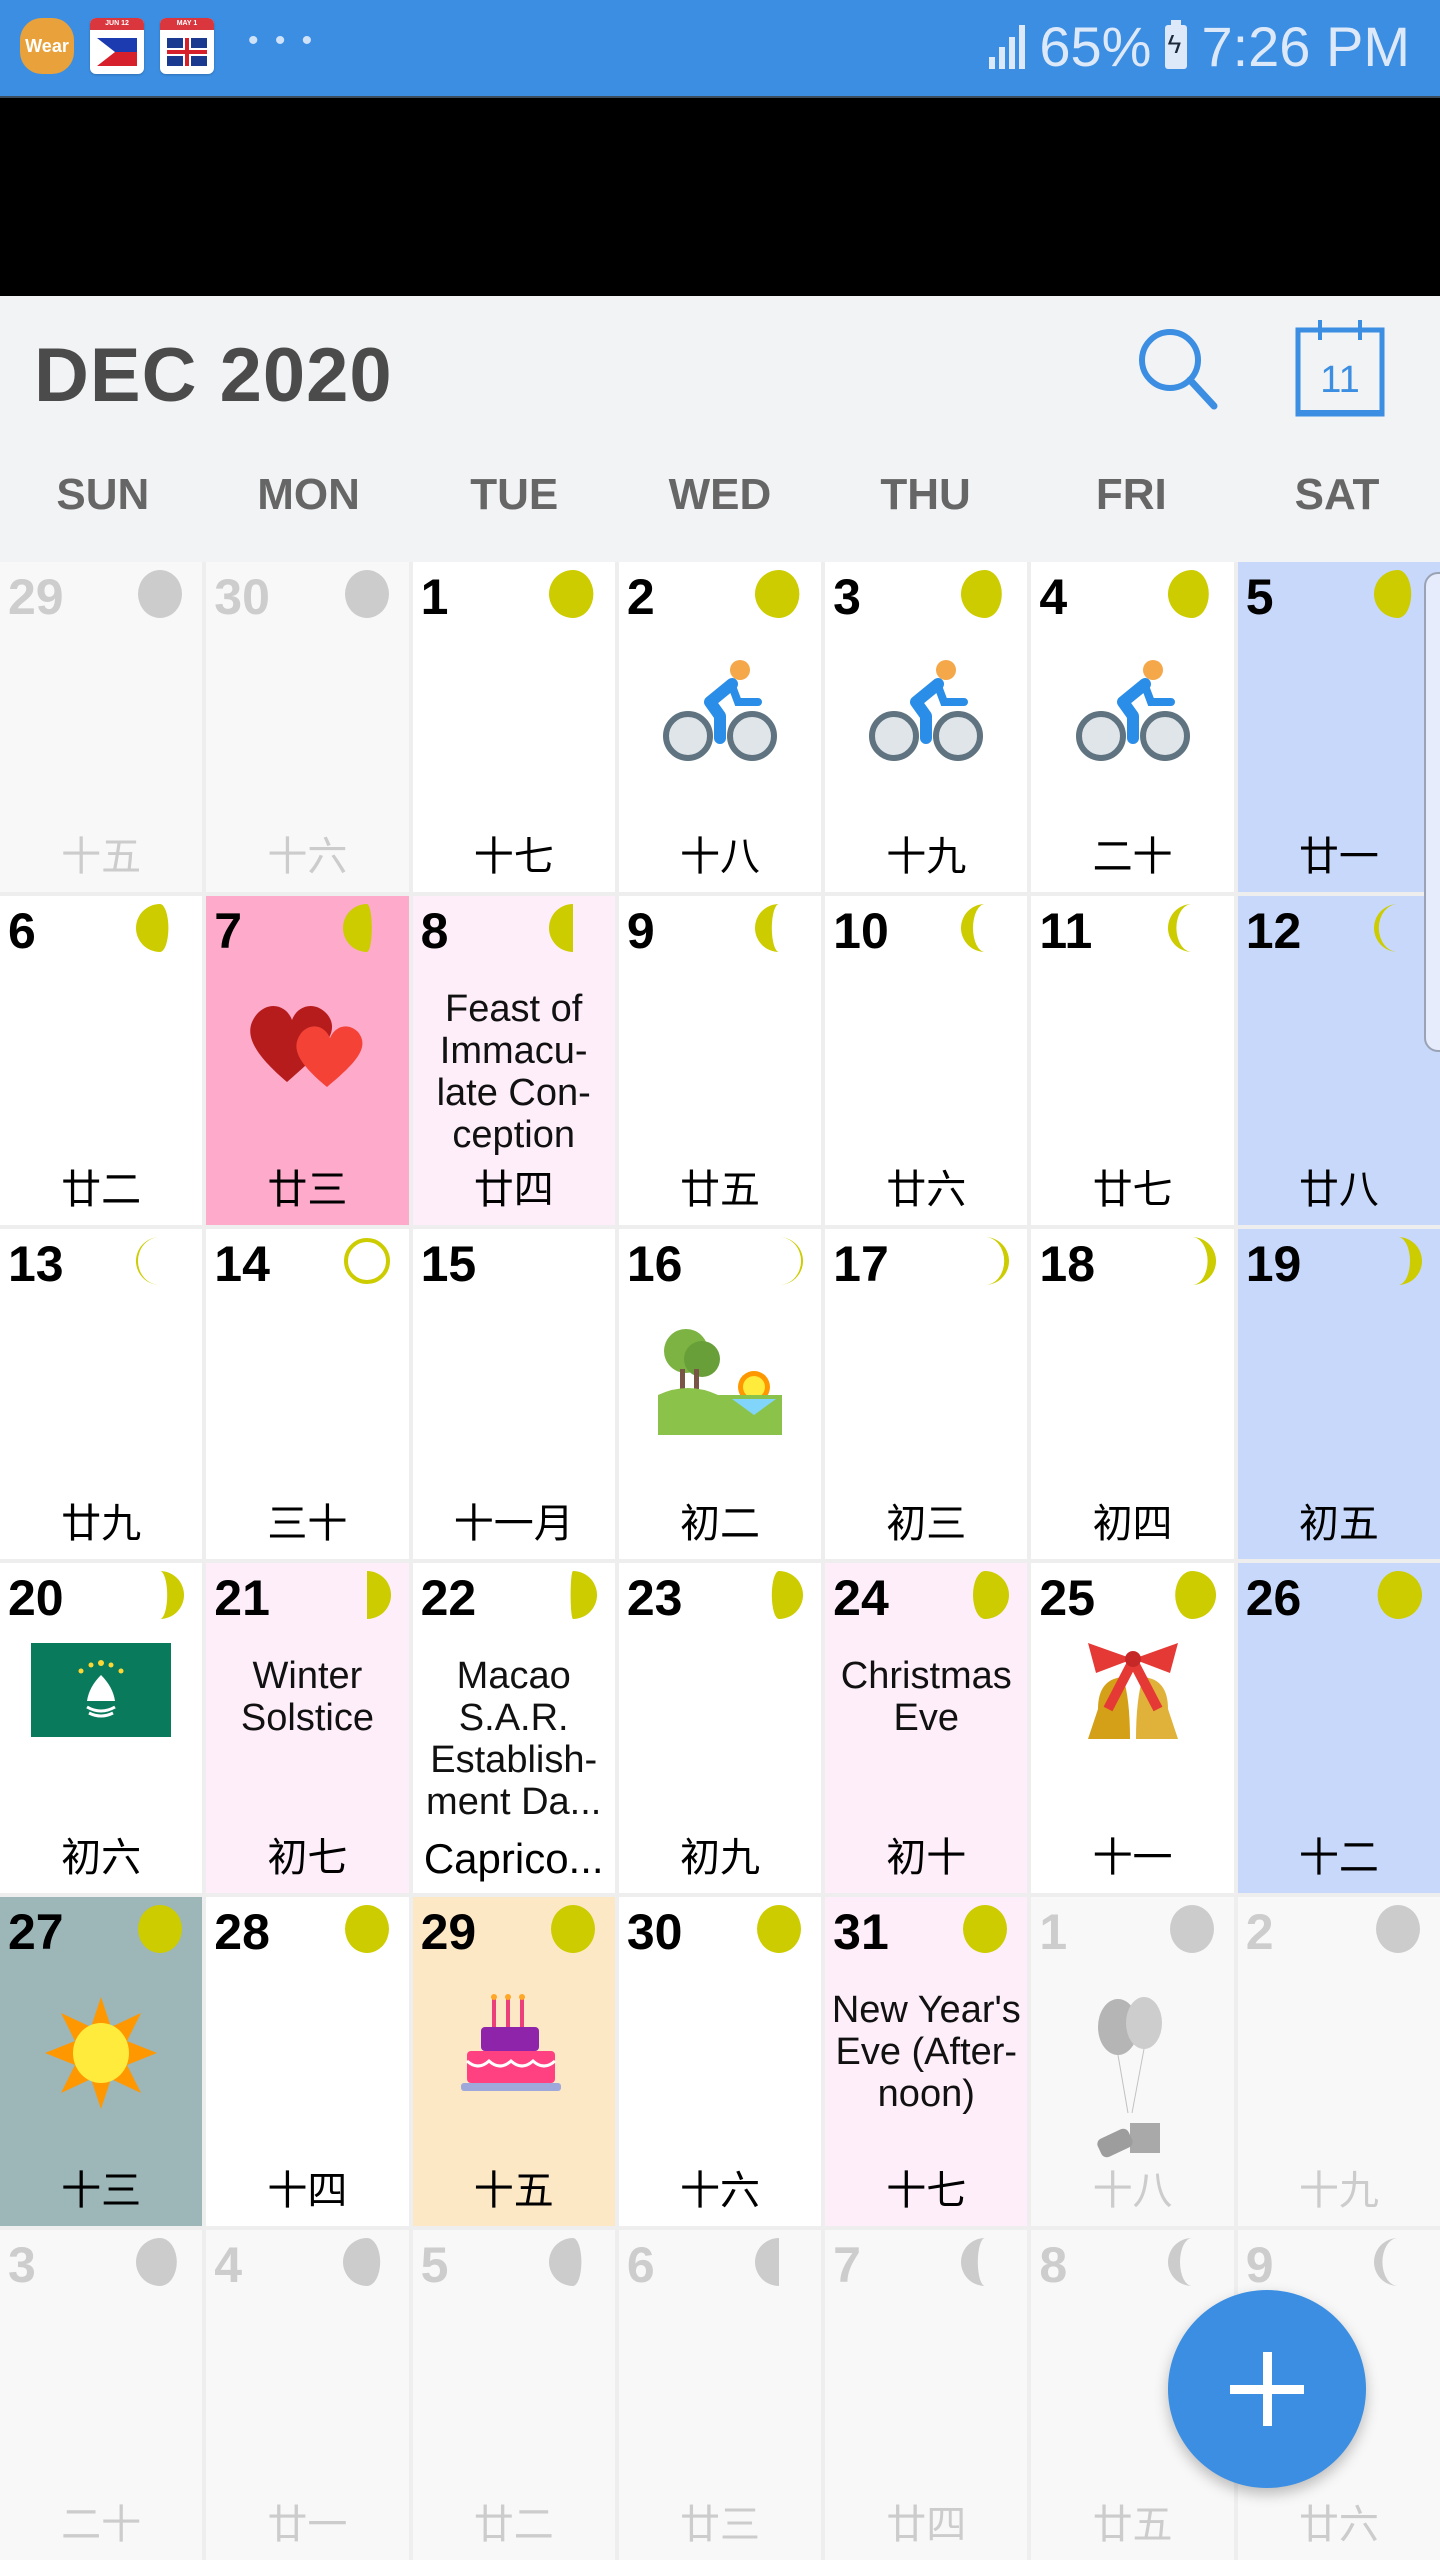  I want to click on weekday-header: SUN MON TUE WED THU FRI SAT, so click(720, 495).